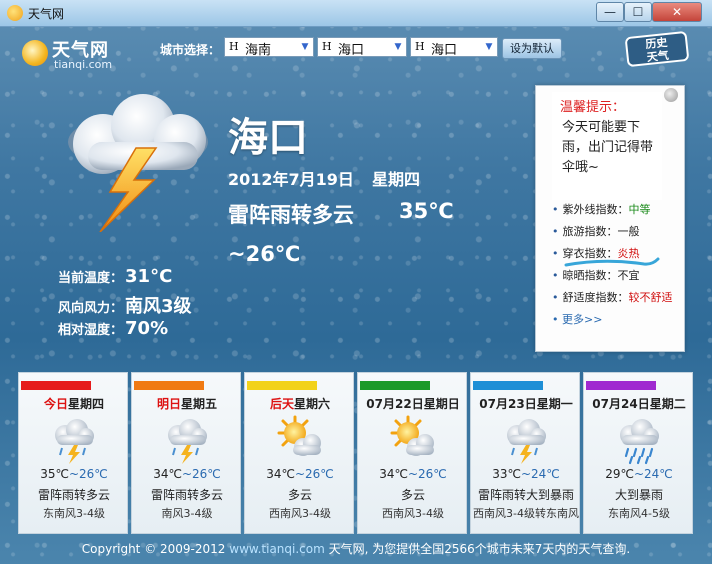 The width and height of the screenshot is (712, 564). I want to click on district-value: 海口, so click(444, 50).